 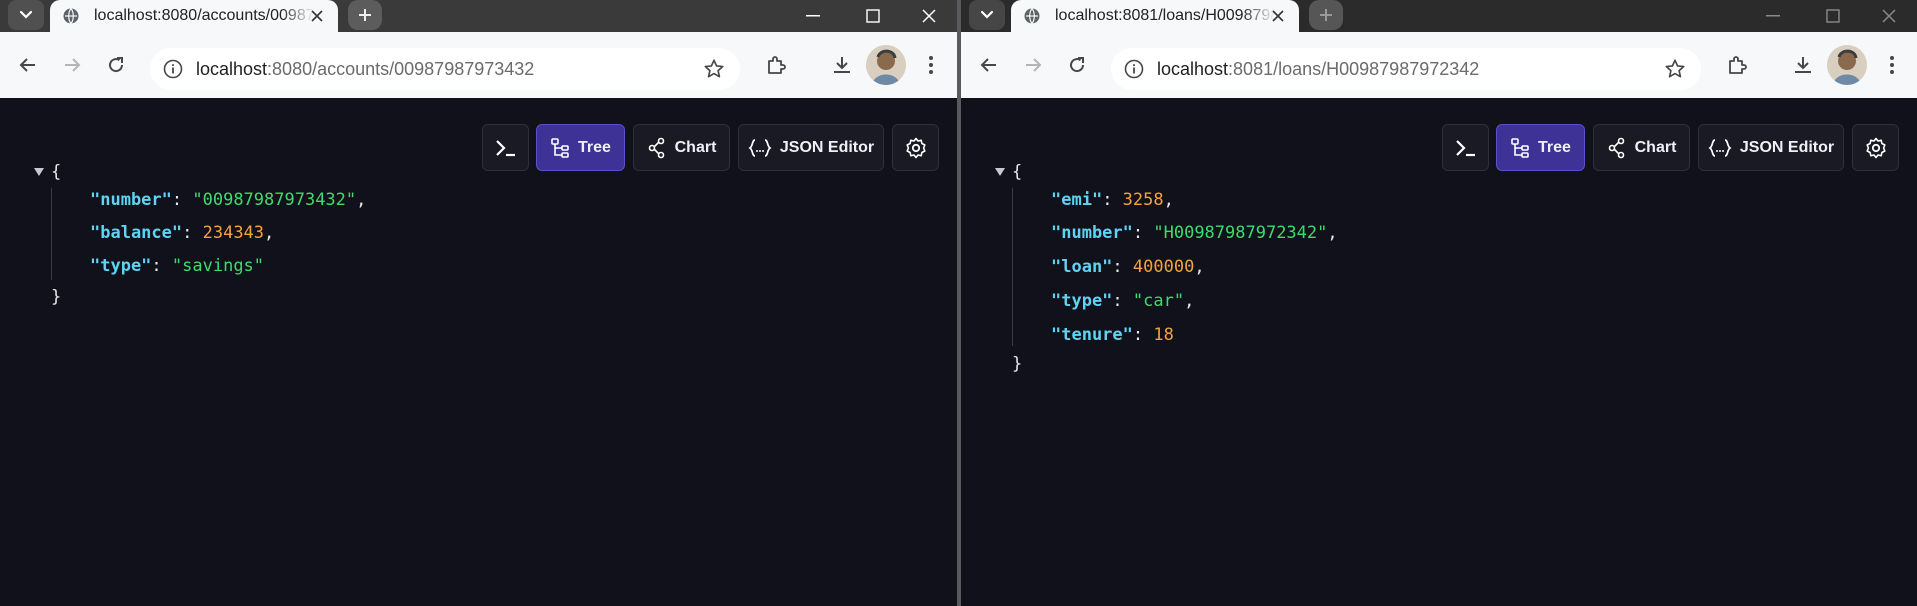 I want to click on indent-guide, so click(x=51, y=234).